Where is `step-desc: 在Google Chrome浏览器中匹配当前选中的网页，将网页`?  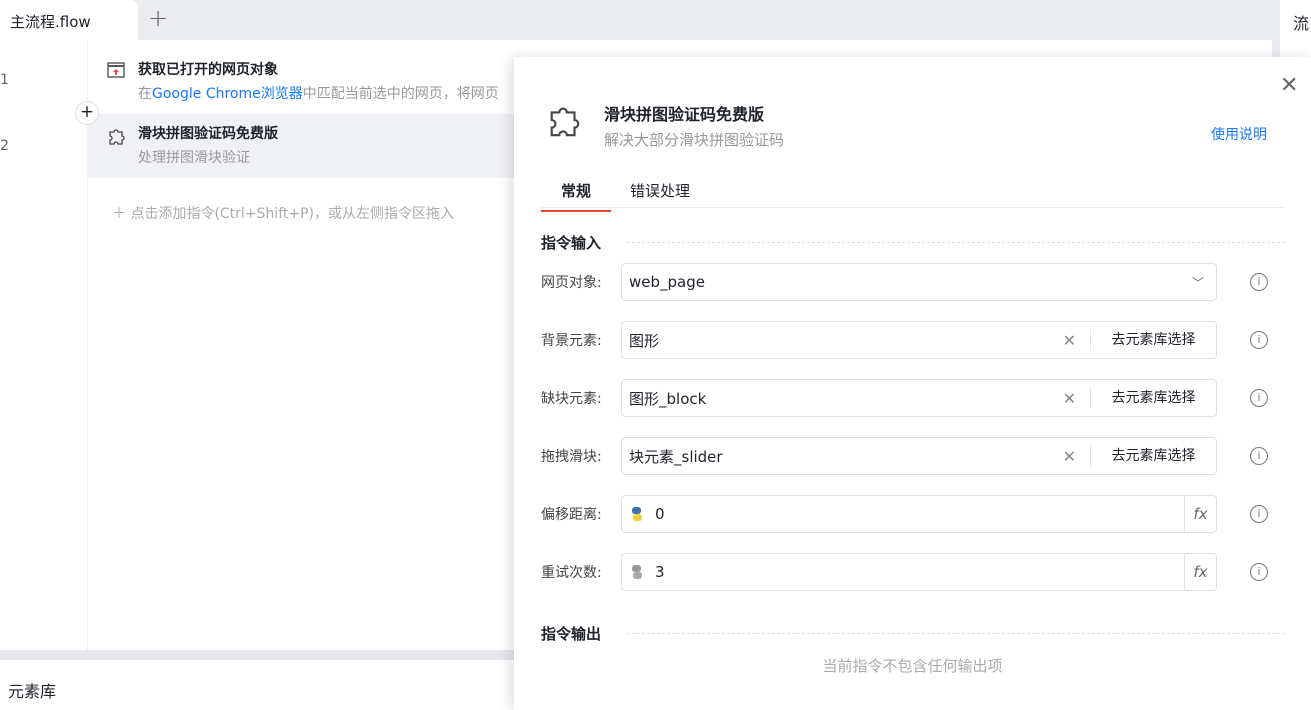
step-desc: 在Google Chrome浏览器中匹配当前选中的网页，将网页 is located at coordinates (318, 94).